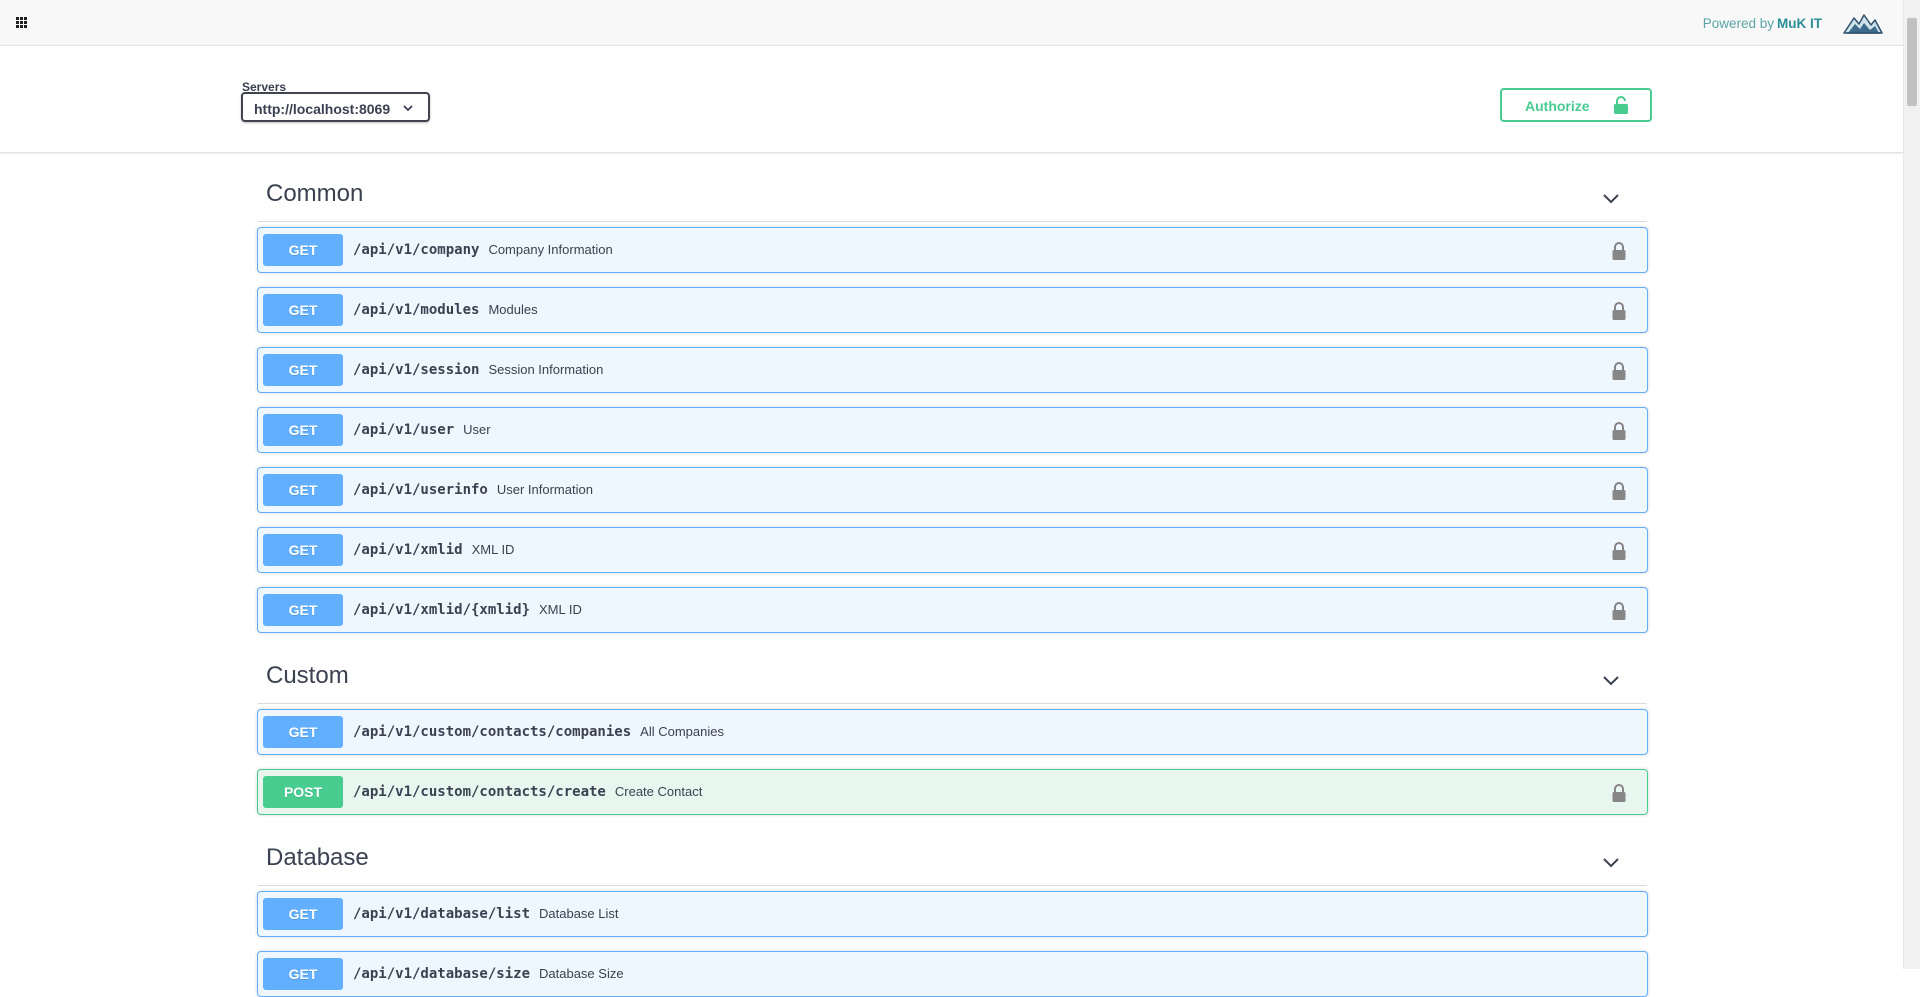  I want to click on operation-row: GET/api/v1/user User, so click(952, 430).